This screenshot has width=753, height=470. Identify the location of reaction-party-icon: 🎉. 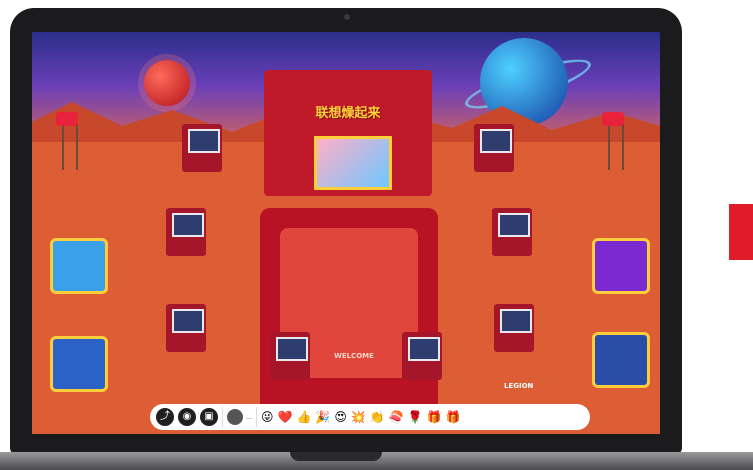
(322, 417).